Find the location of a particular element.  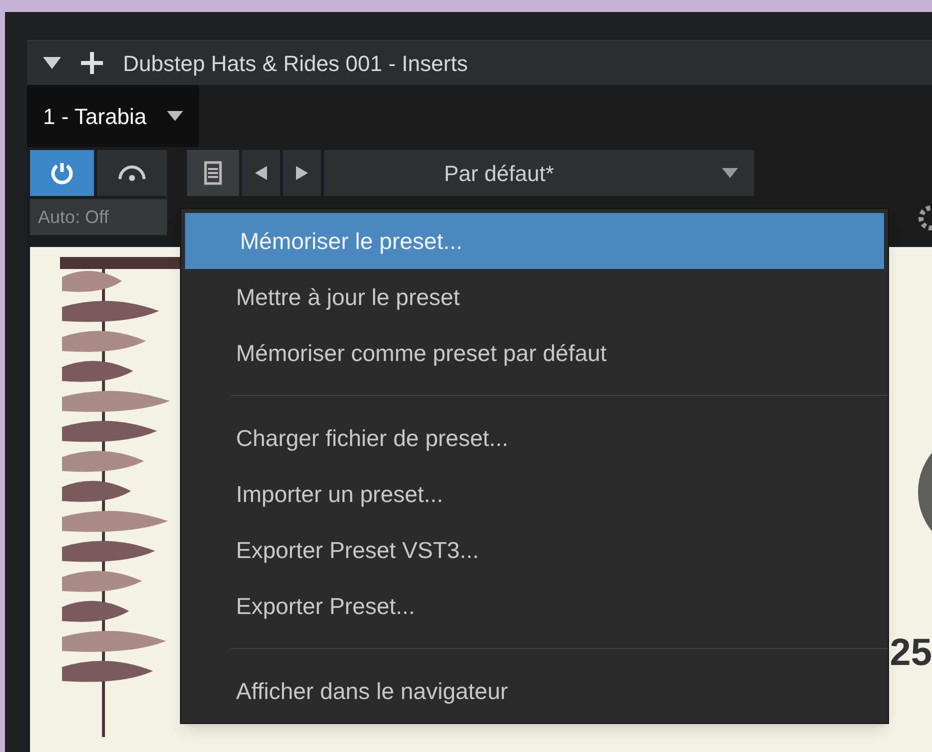

next-preset-button is located at coordinates (302, 173).